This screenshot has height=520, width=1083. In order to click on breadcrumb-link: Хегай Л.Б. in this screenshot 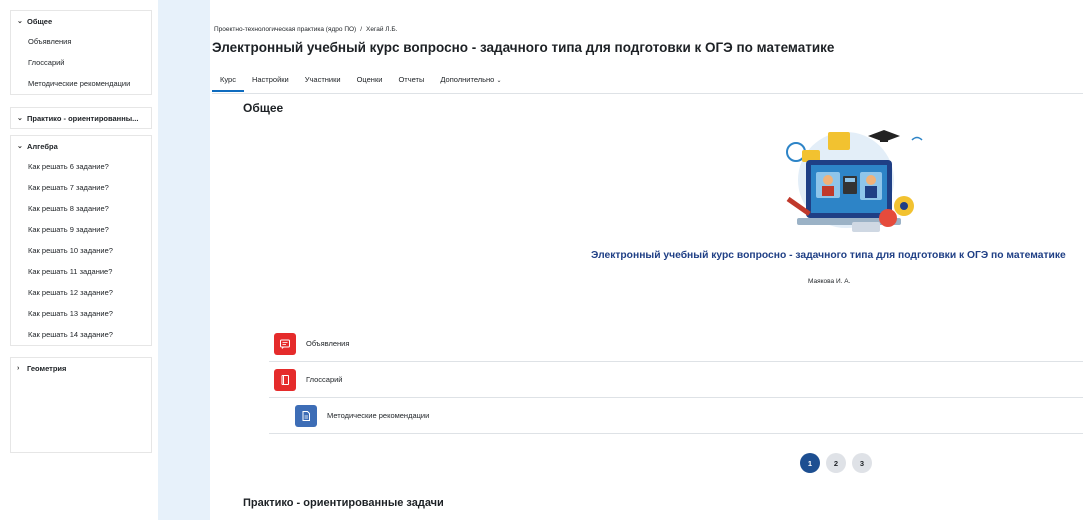, I will do `click(381, 29)`.